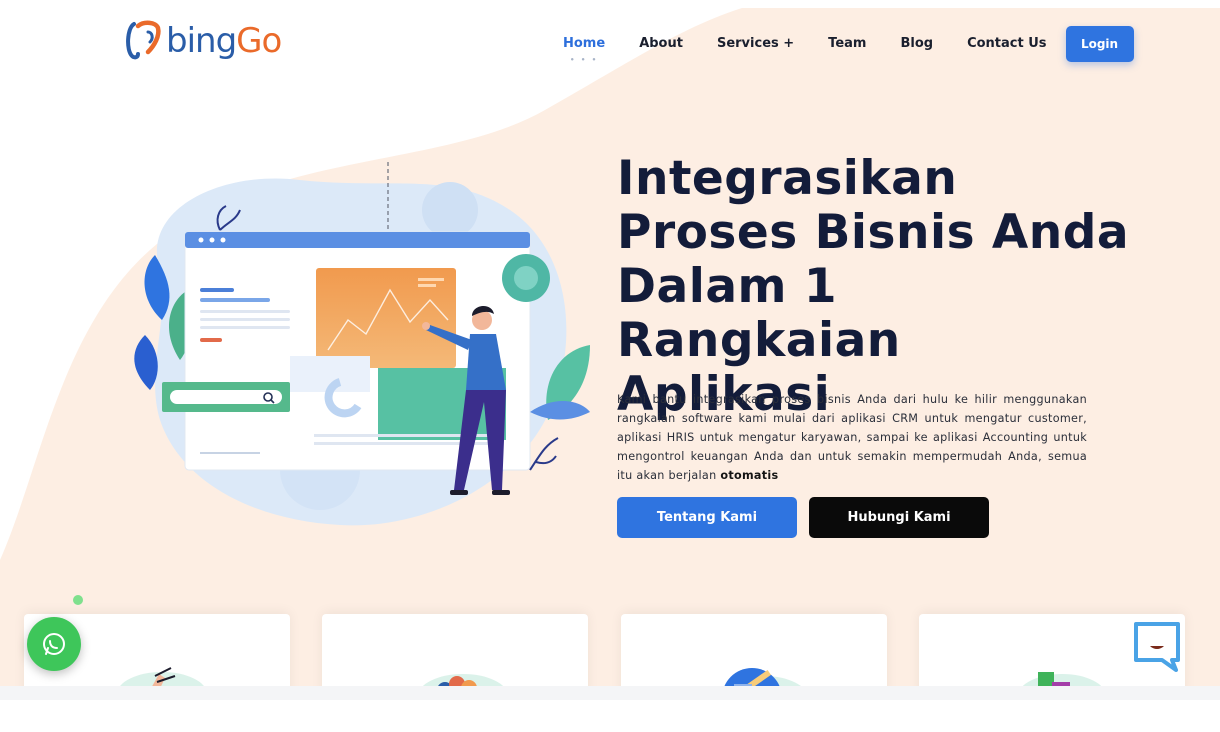 The height and width of the screenshot is (732, 1220). I want to click on logo-mark-icon, so click(143, 40).